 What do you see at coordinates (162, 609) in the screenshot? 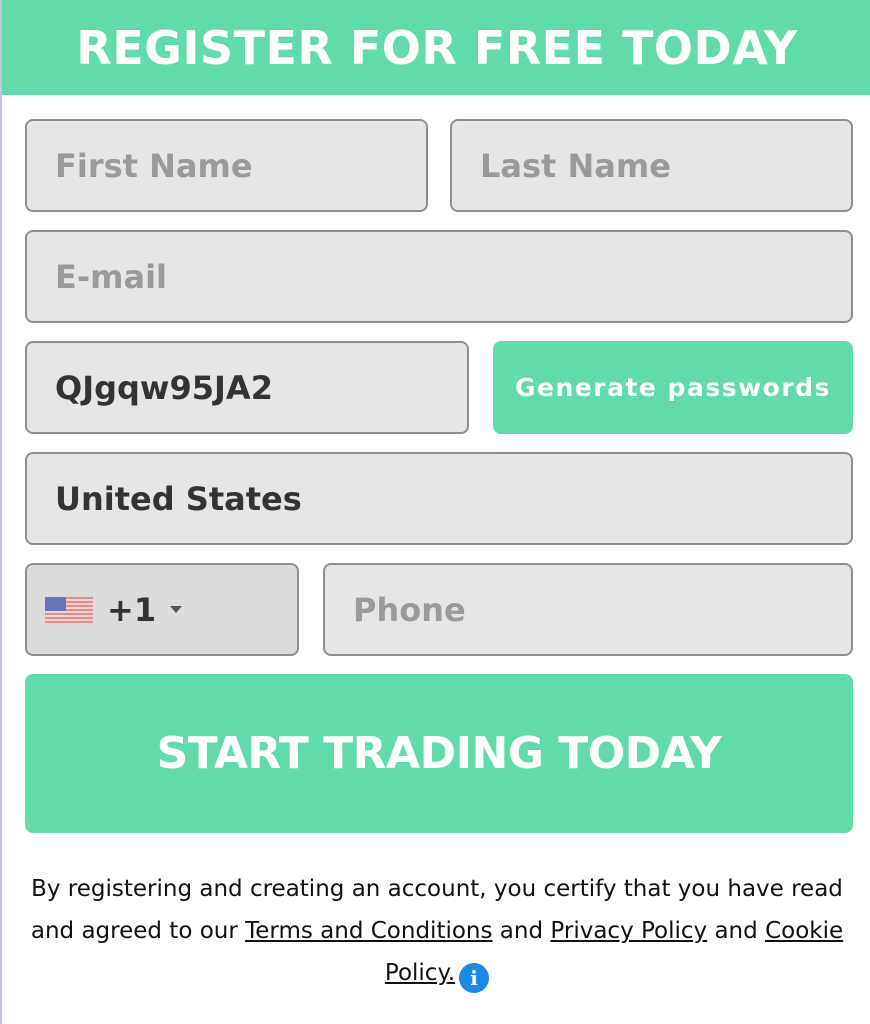
I see `dial-code-select: +1` at bounding box center [162, 609].